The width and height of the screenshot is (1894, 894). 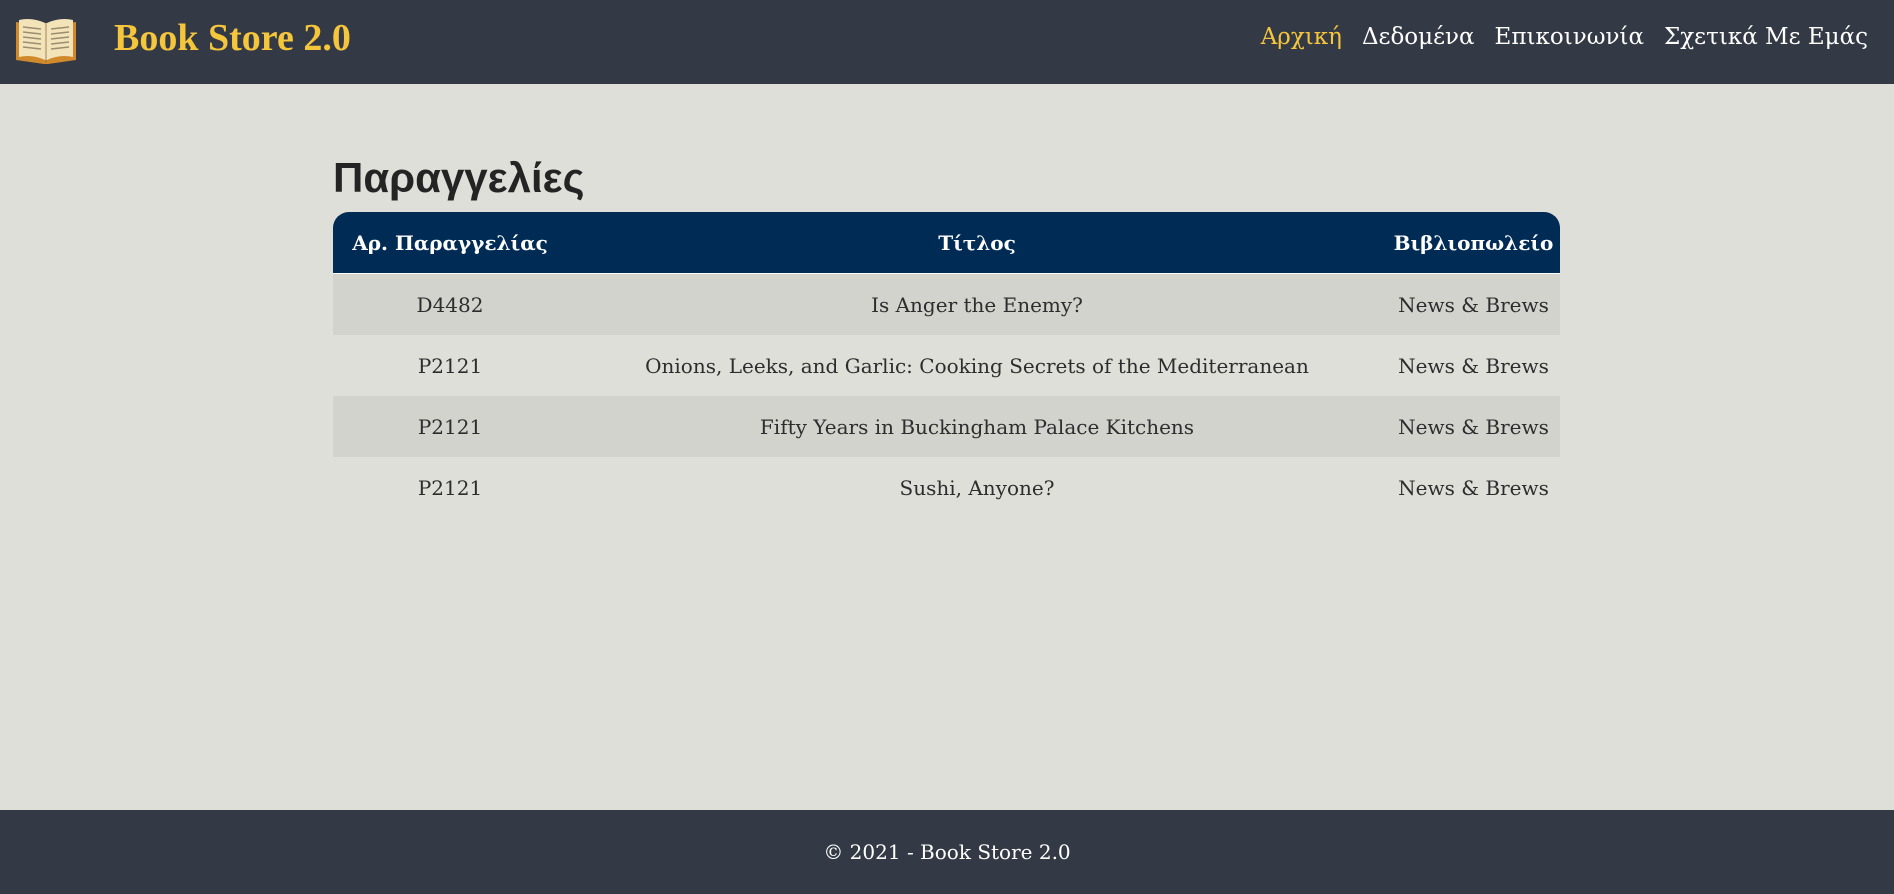 I want to click on footer-copyright: © 2021 - Book Store 2.0, so click(x=947, y=852).